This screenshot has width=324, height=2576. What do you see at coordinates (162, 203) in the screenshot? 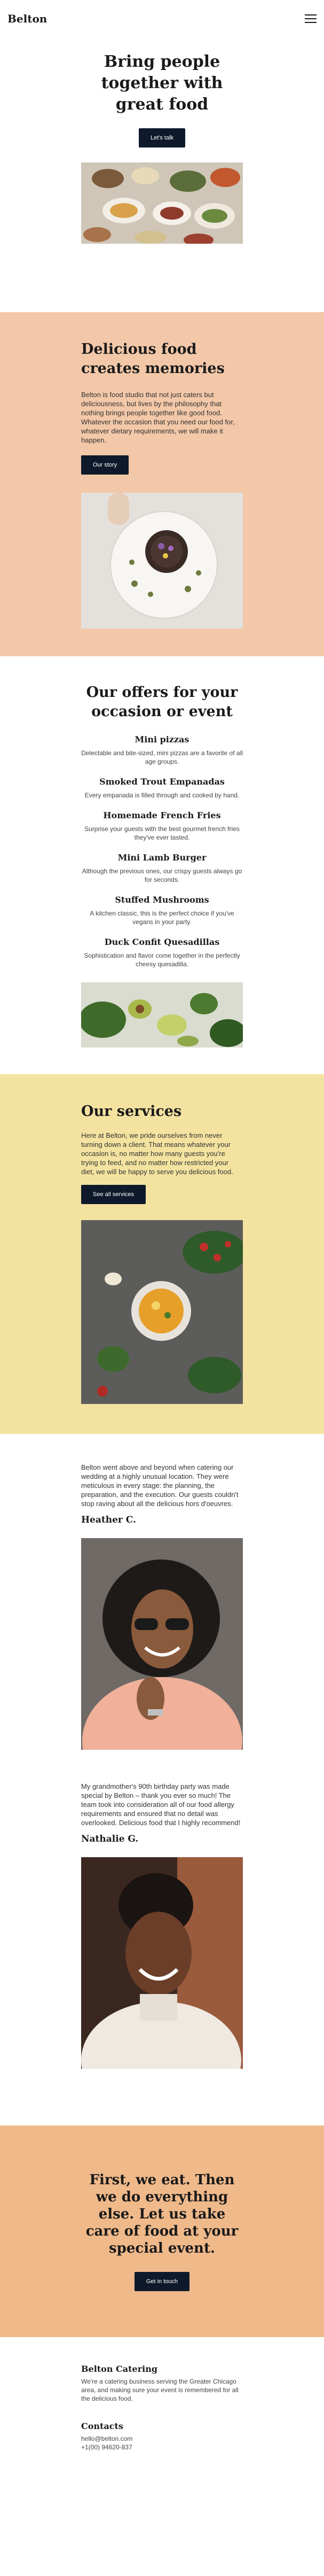
I see `catering-table-photo` at bounding box center [162, 203].